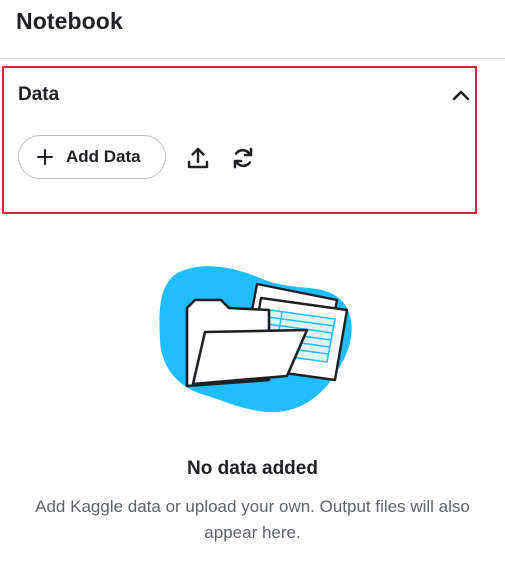 The height and width of the screenshot is (574, 505). I want to click on upload-icon, so click(198, 158).